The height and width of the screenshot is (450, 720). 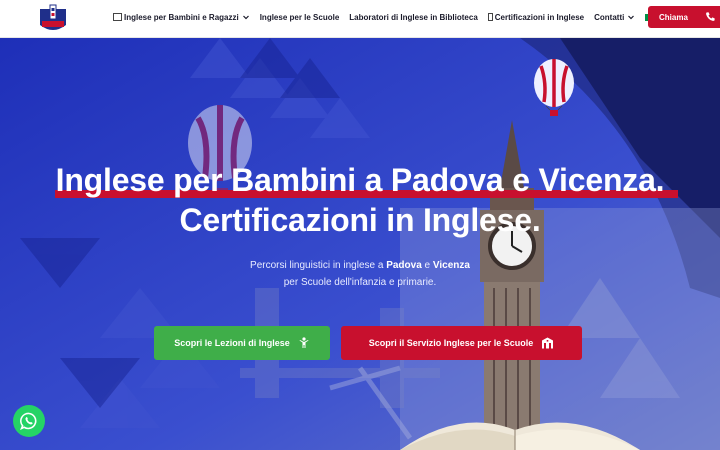 I want to click on hero-title-line1: Inglese per Bambini a Padova e Vicenza., so click(x=360, y=180).